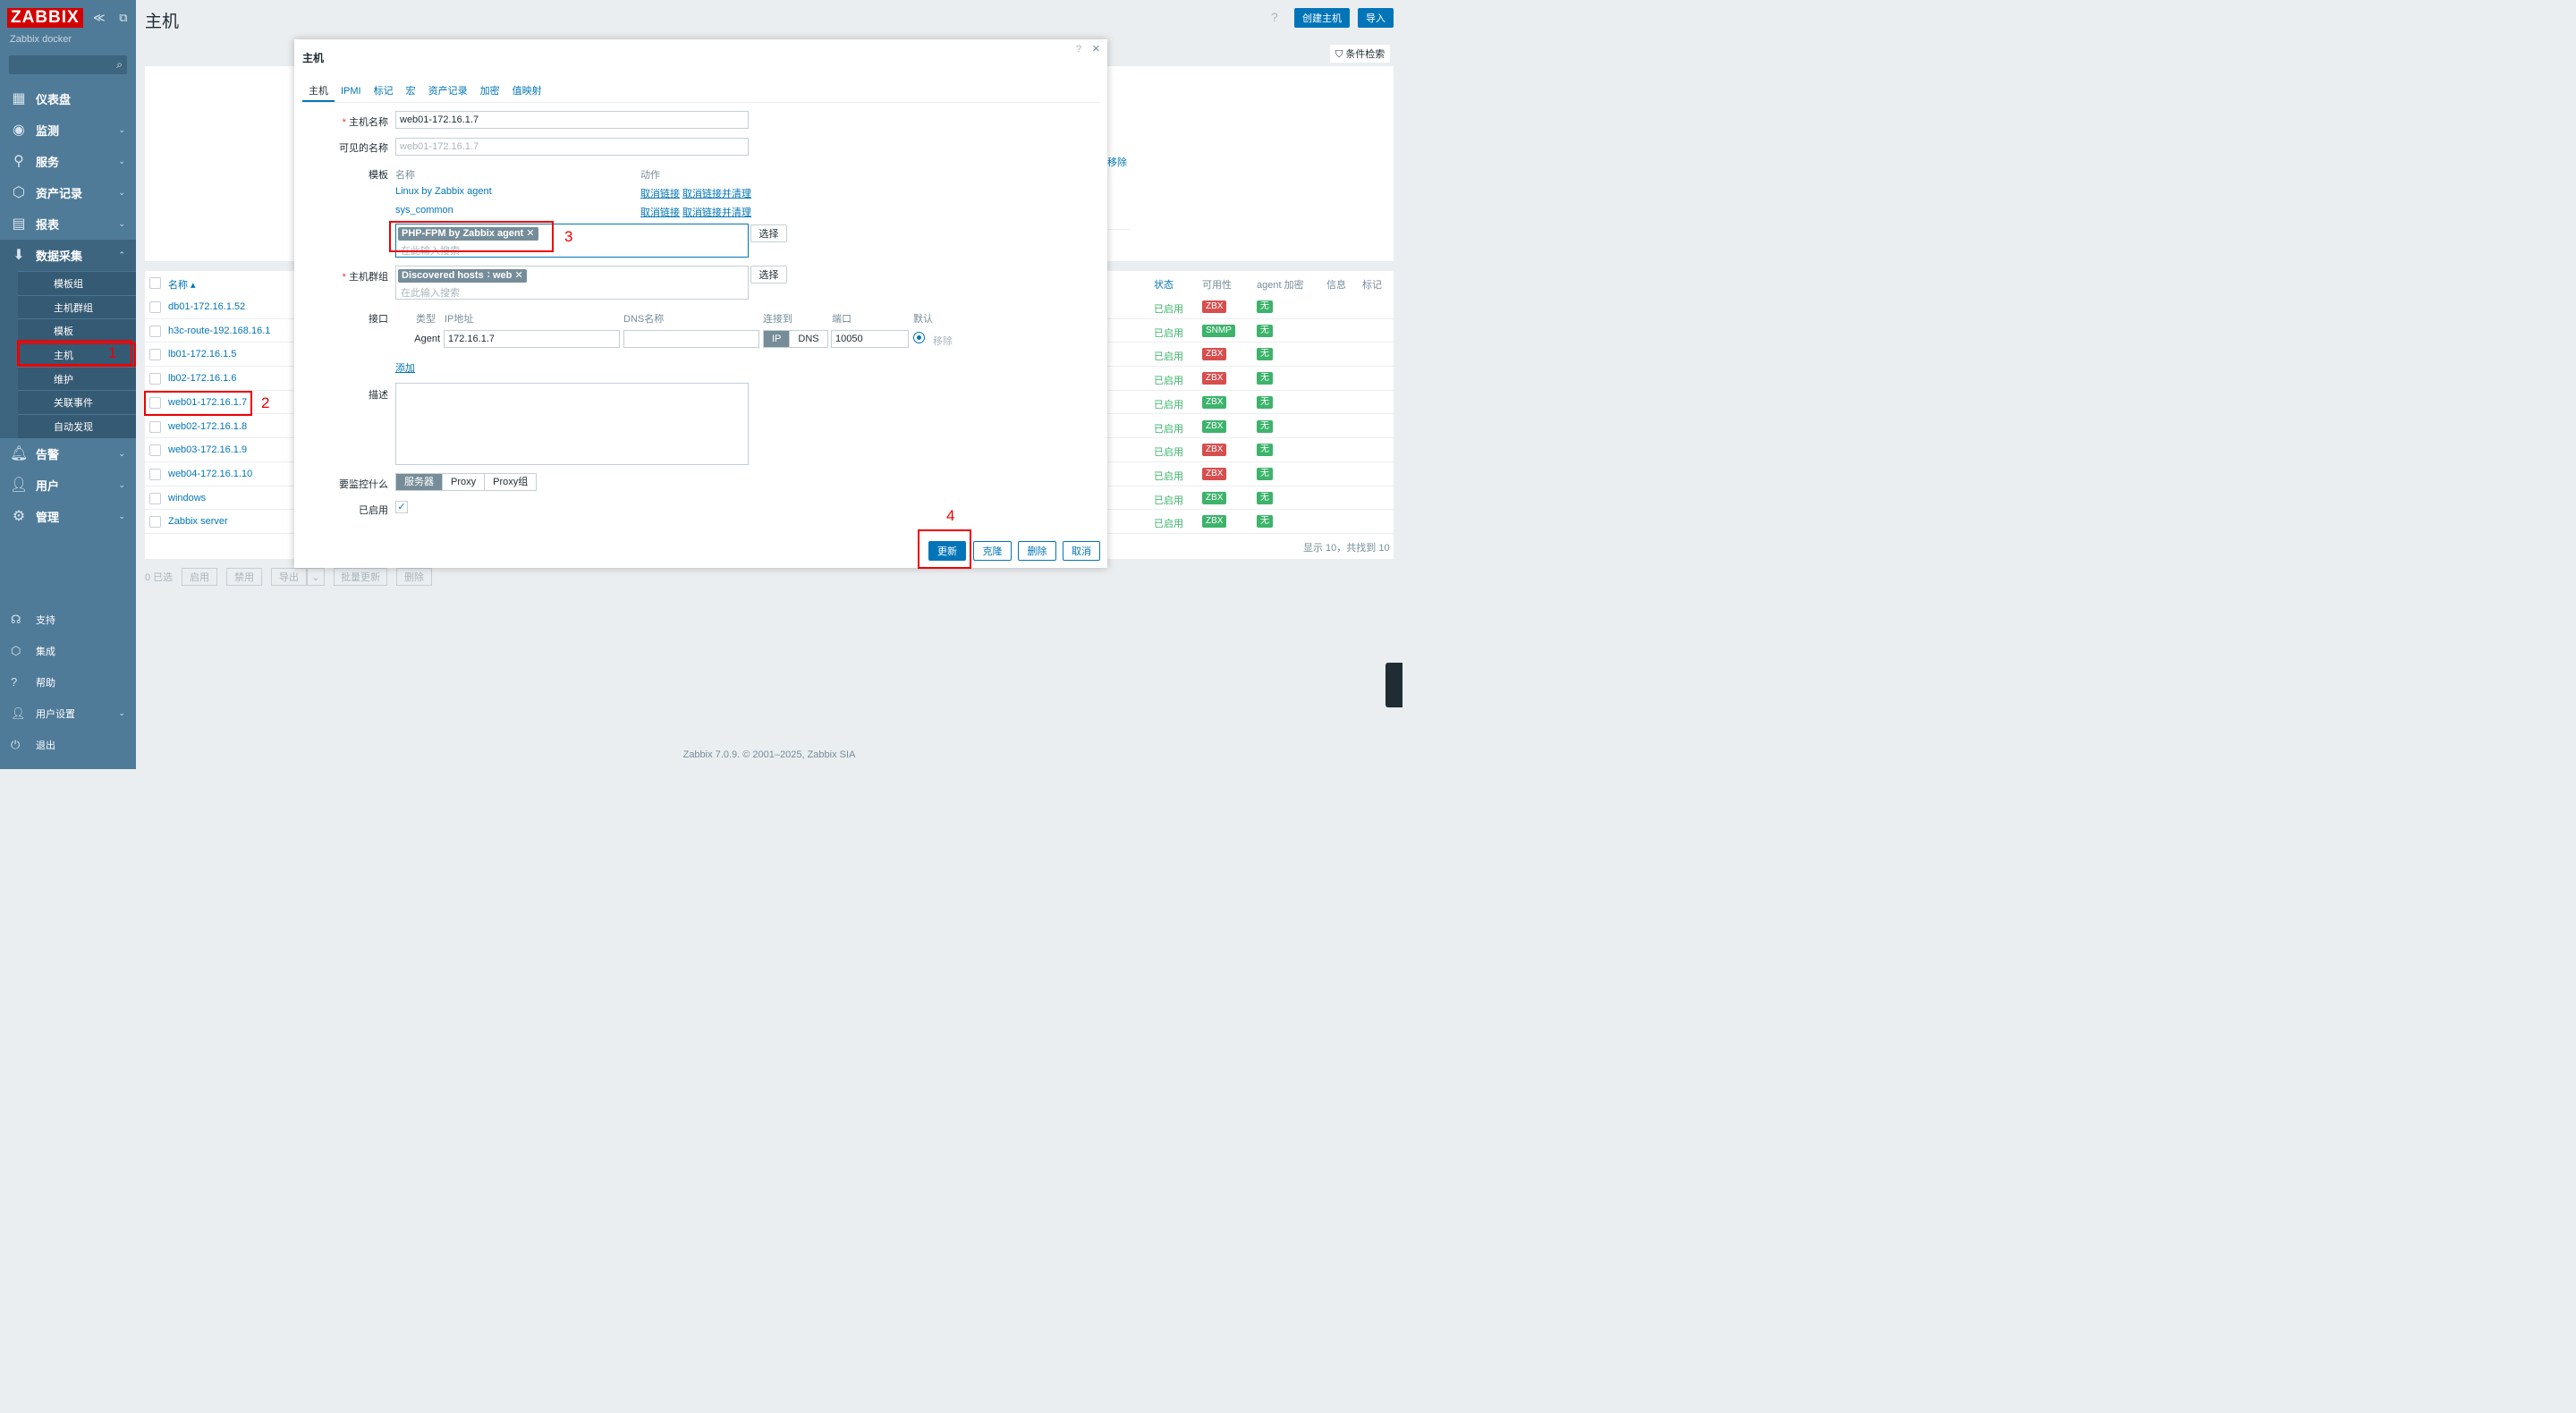  What do you see at coordinates (992, 551) in the screenshot?
I see `clone-button: 克隆` at bounding box center [992, 551].